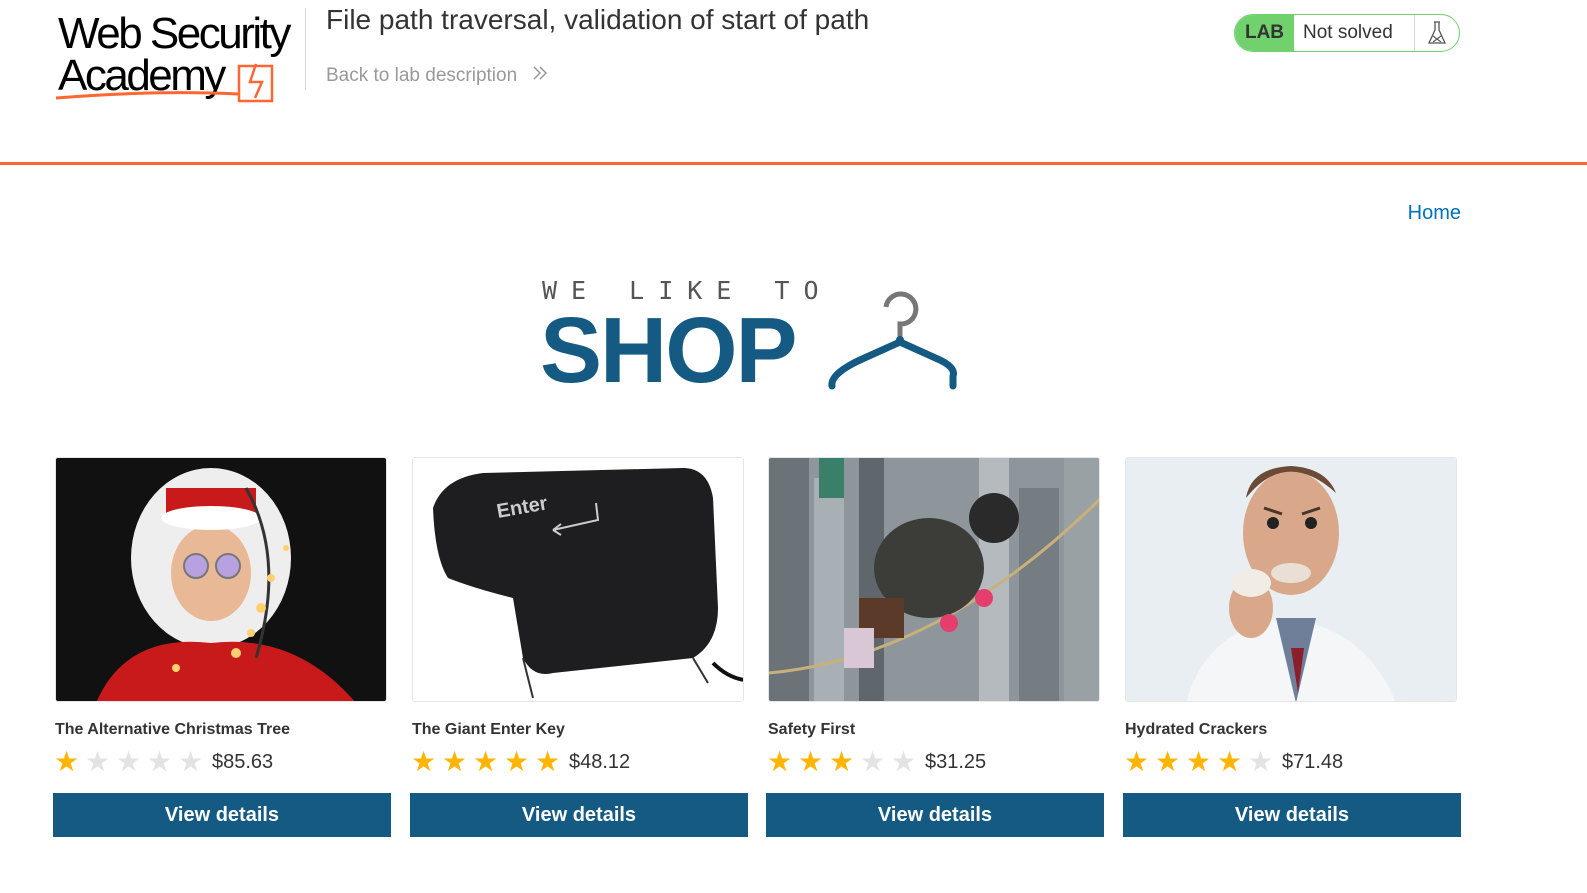  I want to click on coat-hanger-icon, so click(892, 340).